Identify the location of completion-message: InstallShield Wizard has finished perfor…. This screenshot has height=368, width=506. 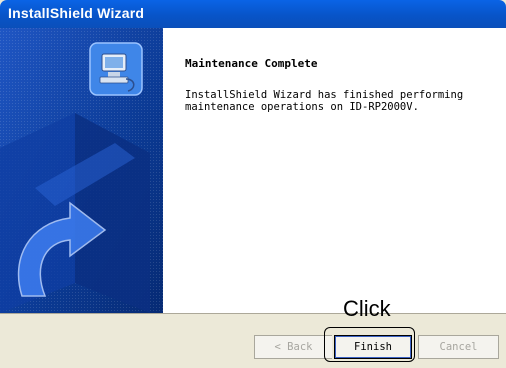
(324, 101).